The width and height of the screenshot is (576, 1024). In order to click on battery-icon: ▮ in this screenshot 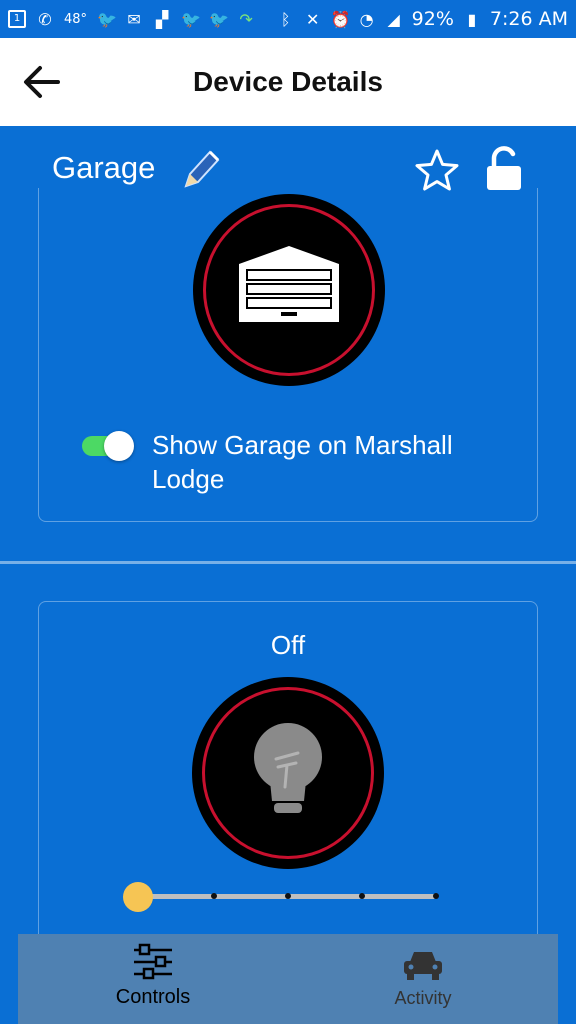, I will do `click(472, 19)`.